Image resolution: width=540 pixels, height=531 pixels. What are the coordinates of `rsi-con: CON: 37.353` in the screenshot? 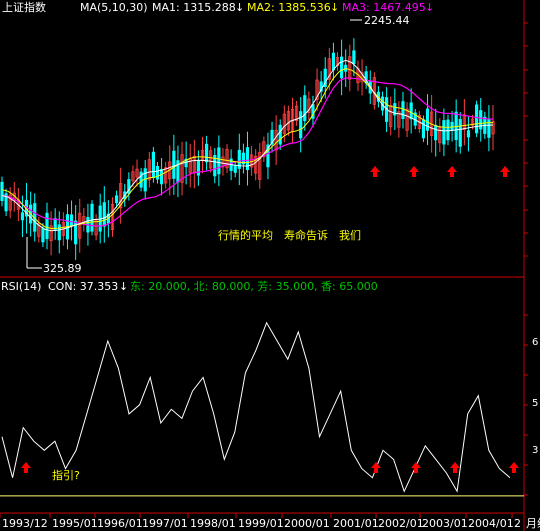 It's located at (83, 286).